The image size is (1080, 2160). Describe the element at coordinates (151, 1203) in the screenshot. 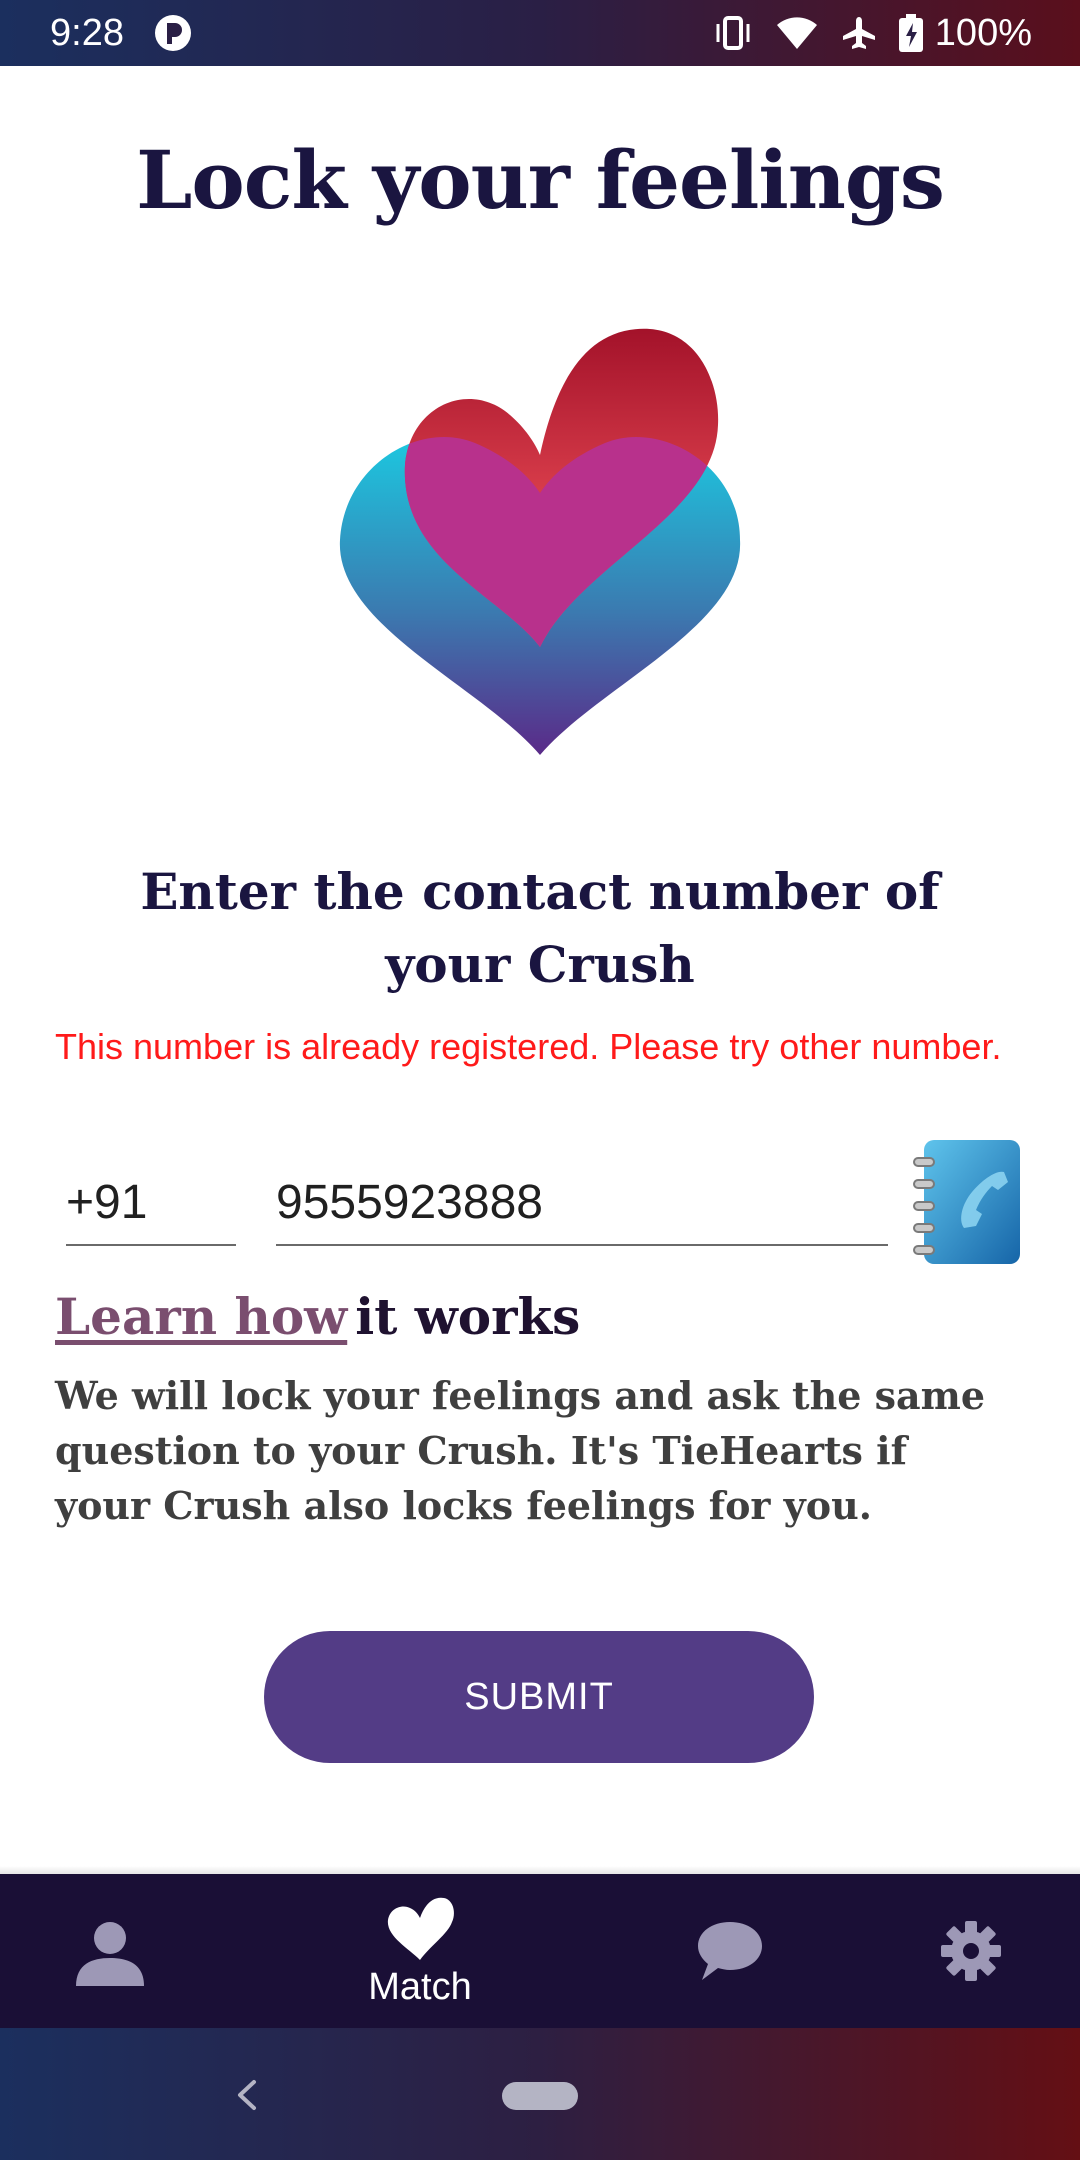

I see `country-code-input` at that location.